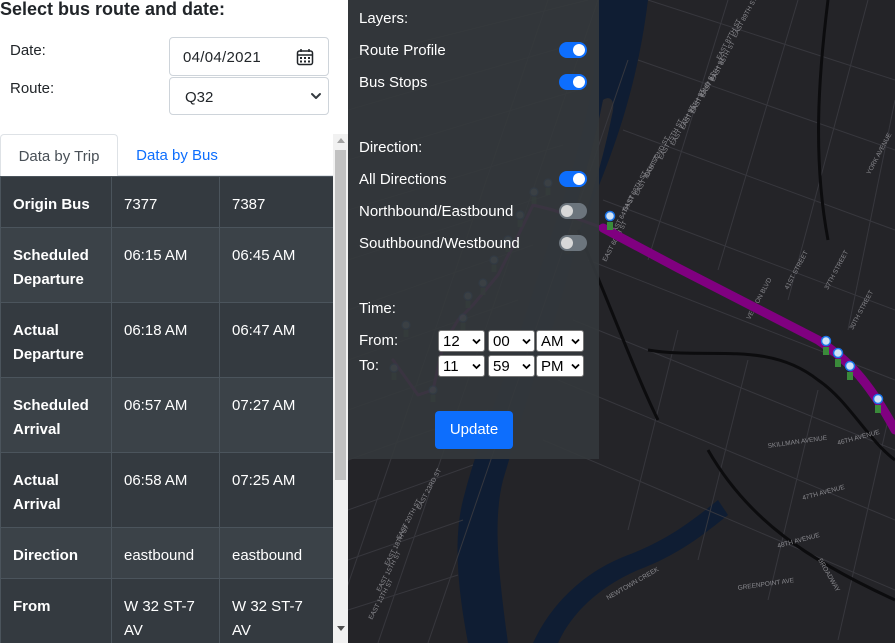  What do you see at coordinates (573, 179) in the screenshot?
I see `all-directions-toggle` at bounding box center [573, 179].